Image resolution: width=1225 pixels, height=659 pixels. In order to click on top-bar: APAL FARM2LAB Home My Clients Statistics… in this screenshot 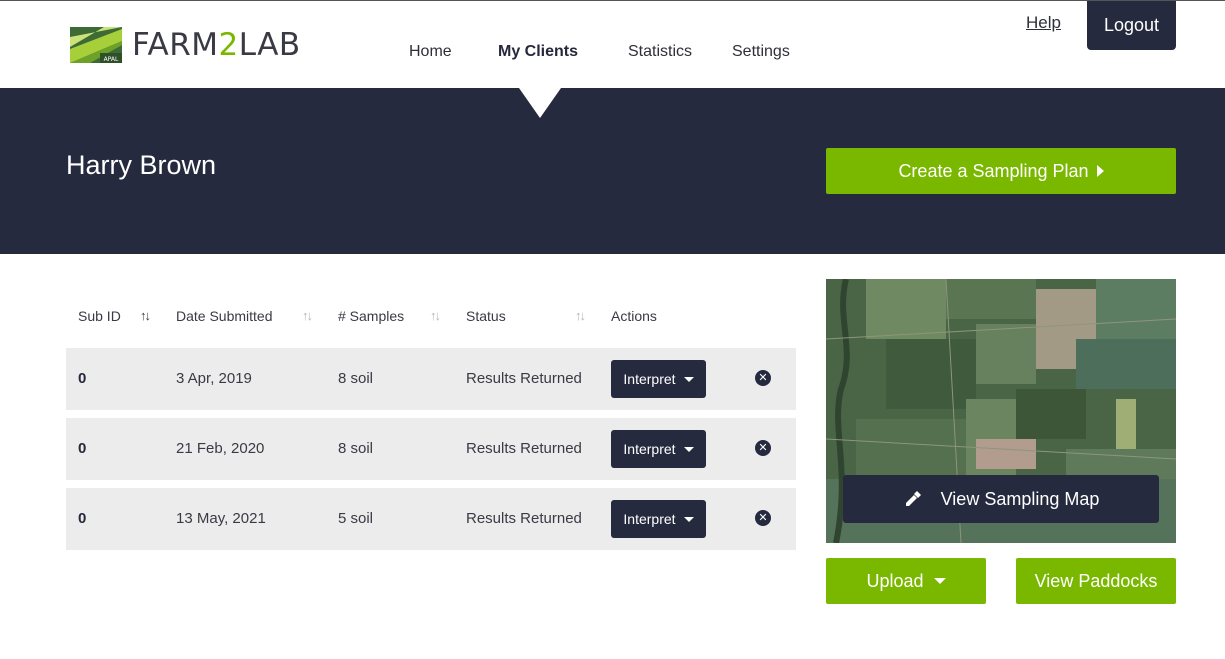, I will do `click(612, 44)`.